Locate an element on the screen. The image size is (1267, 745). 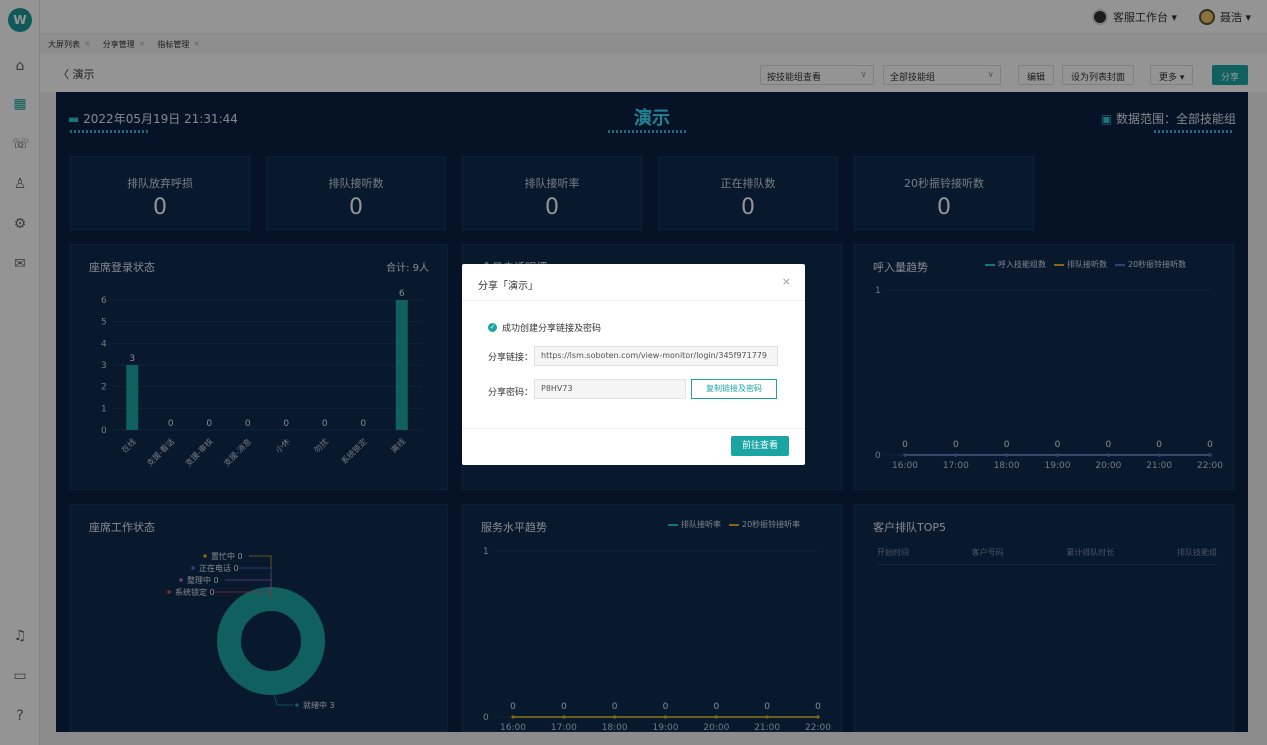
success-text: 成功创建分享链接及密码 is located at coordinates (552, 329).